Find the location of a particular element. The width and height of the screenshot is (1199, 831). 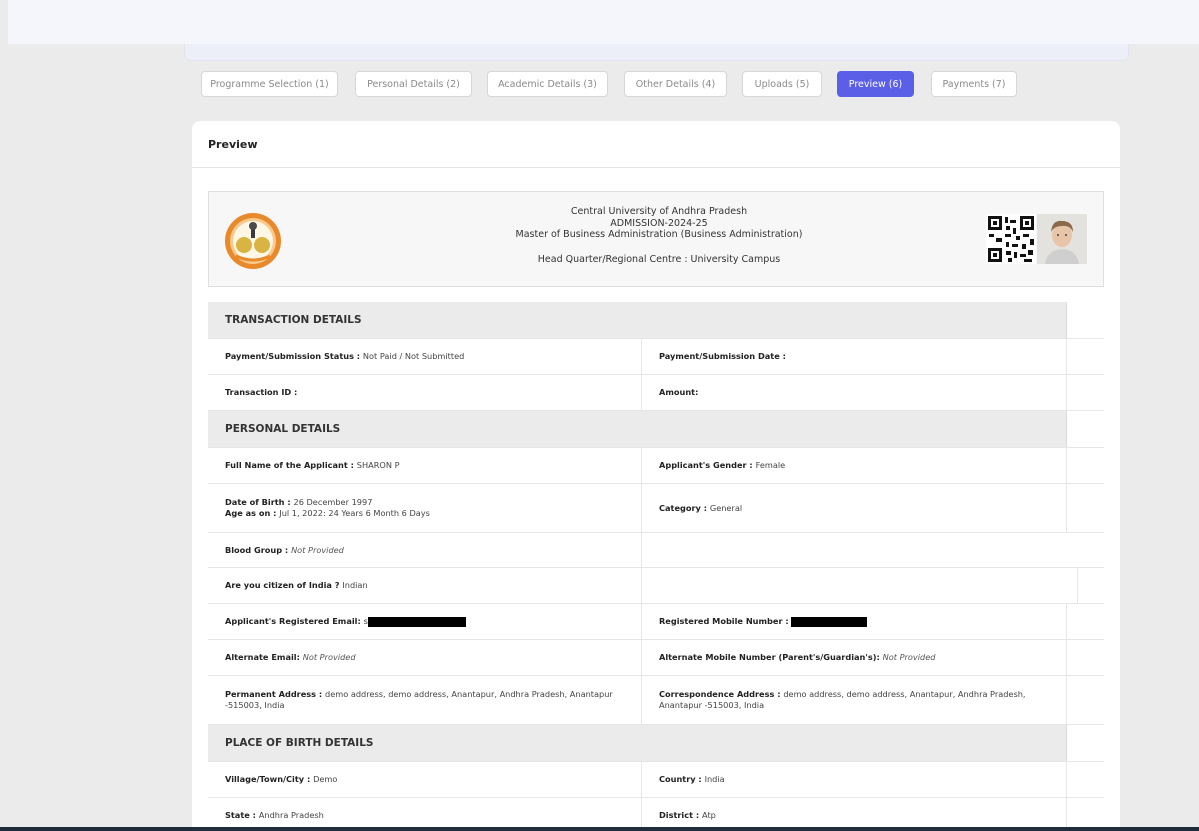

applicant-gender: Applicant's Gender : Female is located at coordinates (854, 465).